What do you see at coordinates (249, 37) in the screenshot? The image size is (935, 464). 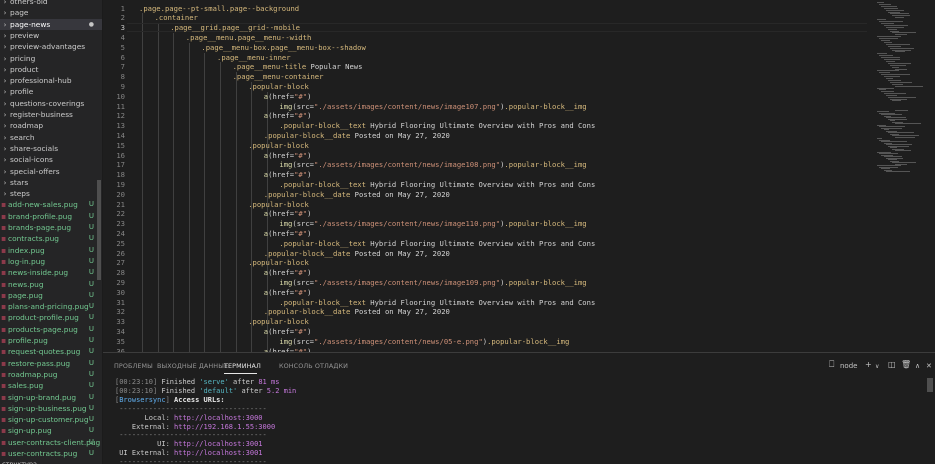 I see `code-line: .page__menu.page__menu--width` at bounding box center [249, 37].